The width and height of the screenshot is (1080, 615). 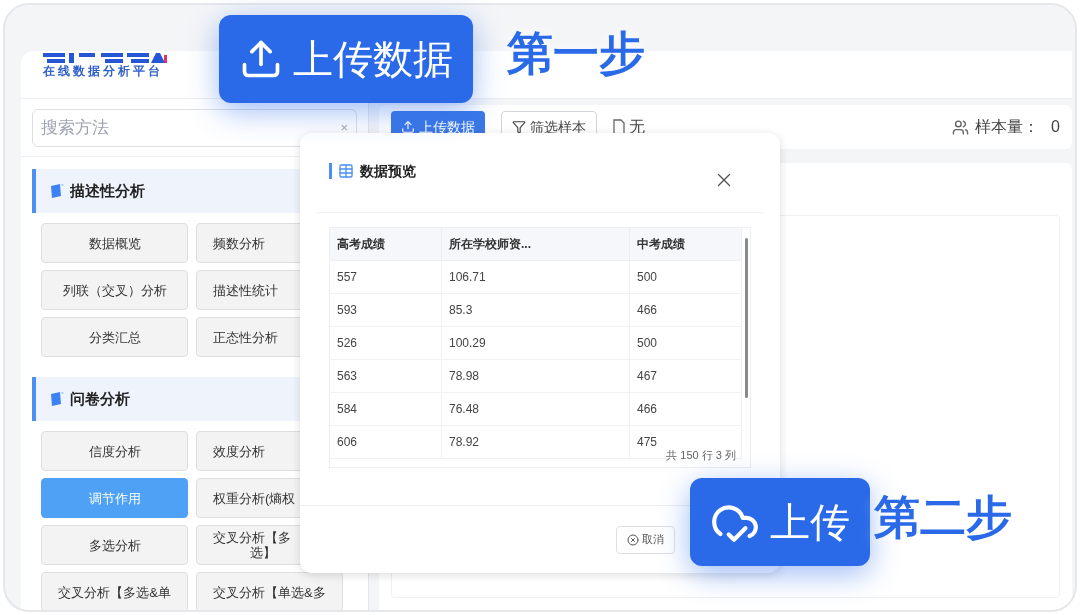 I want to click on table-cell: 78.98, so click(x=536, y=376).